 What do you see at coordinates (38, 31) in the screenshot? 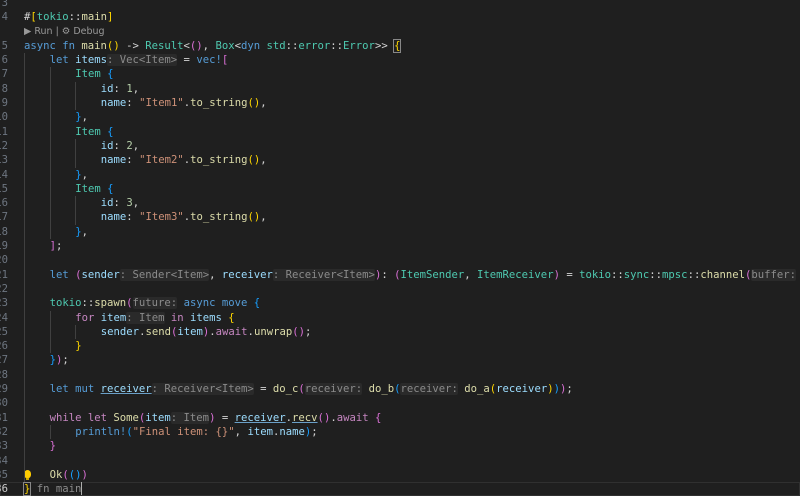
I see `run-codelens-button: ▶ Run` at bounding box center [38, 31].